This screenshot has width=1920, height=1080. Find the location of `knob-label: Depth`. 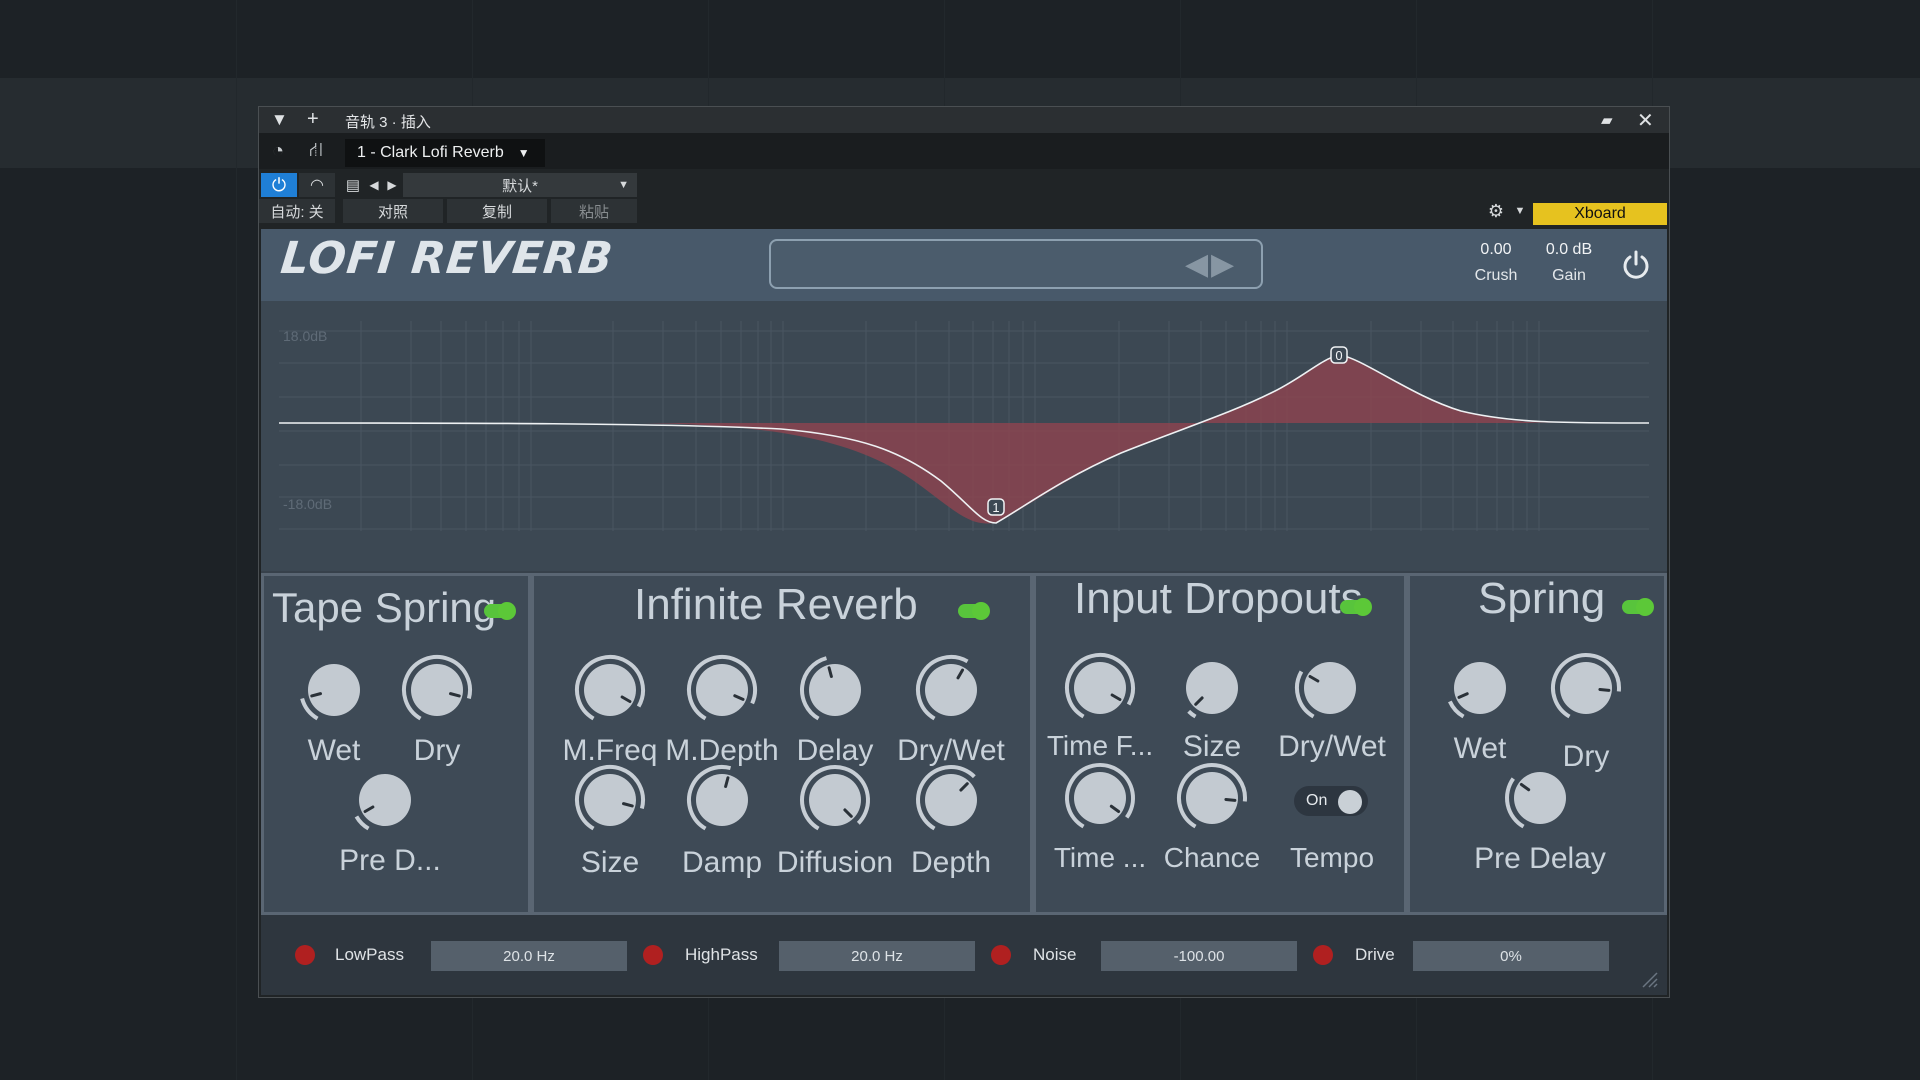

knob-label: Depth is located at coordinates (951, 862).